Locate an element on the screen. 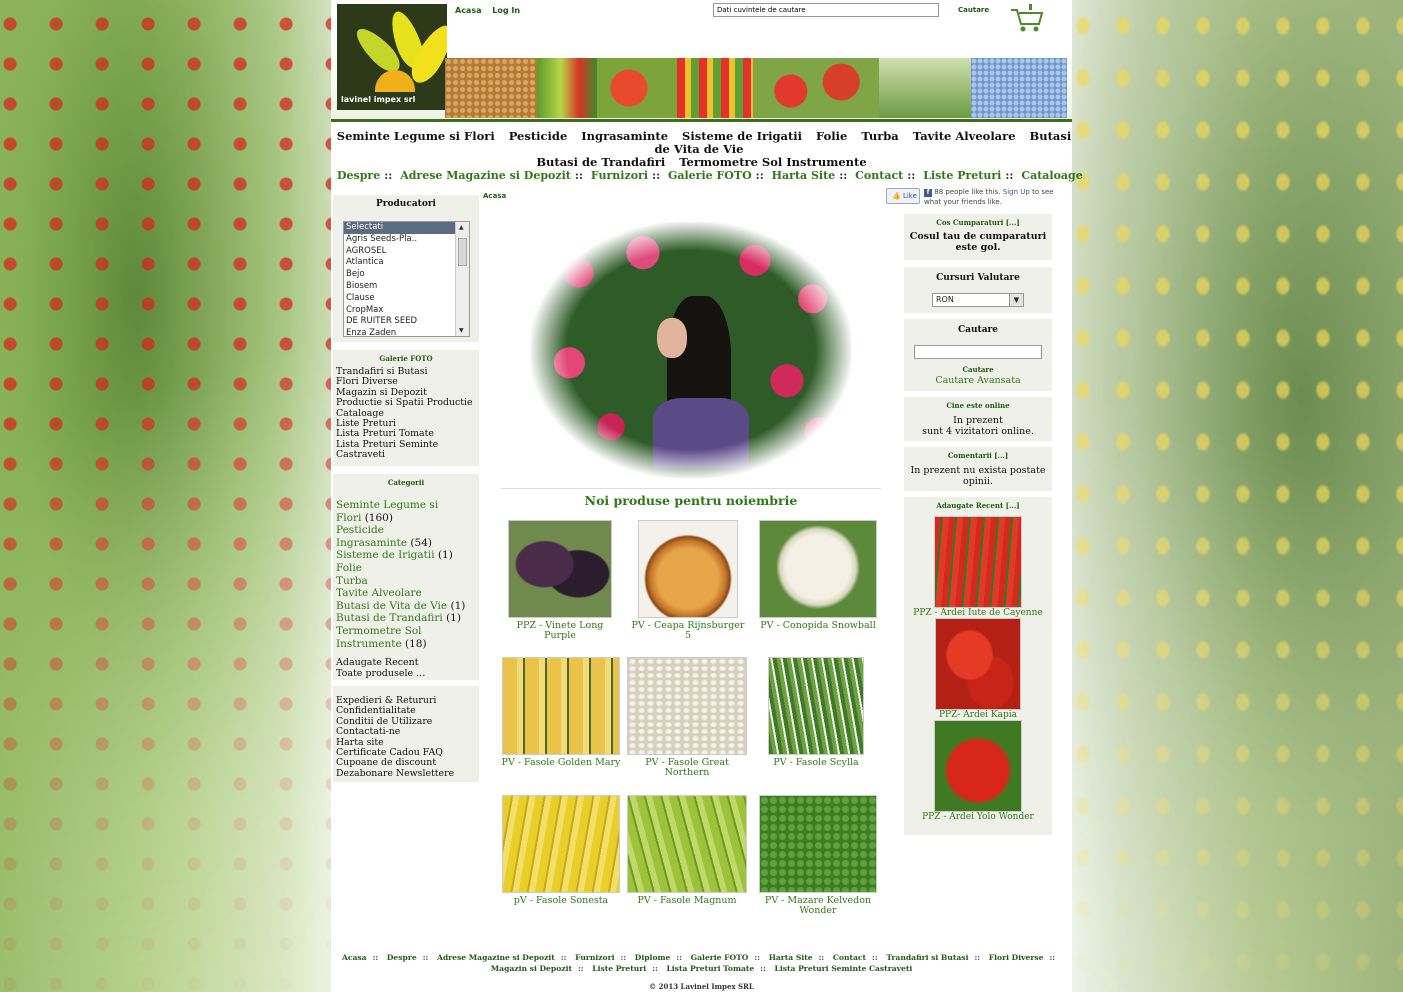  product-label: PV - Fasole Scylla is located at coordinates (816, 763).